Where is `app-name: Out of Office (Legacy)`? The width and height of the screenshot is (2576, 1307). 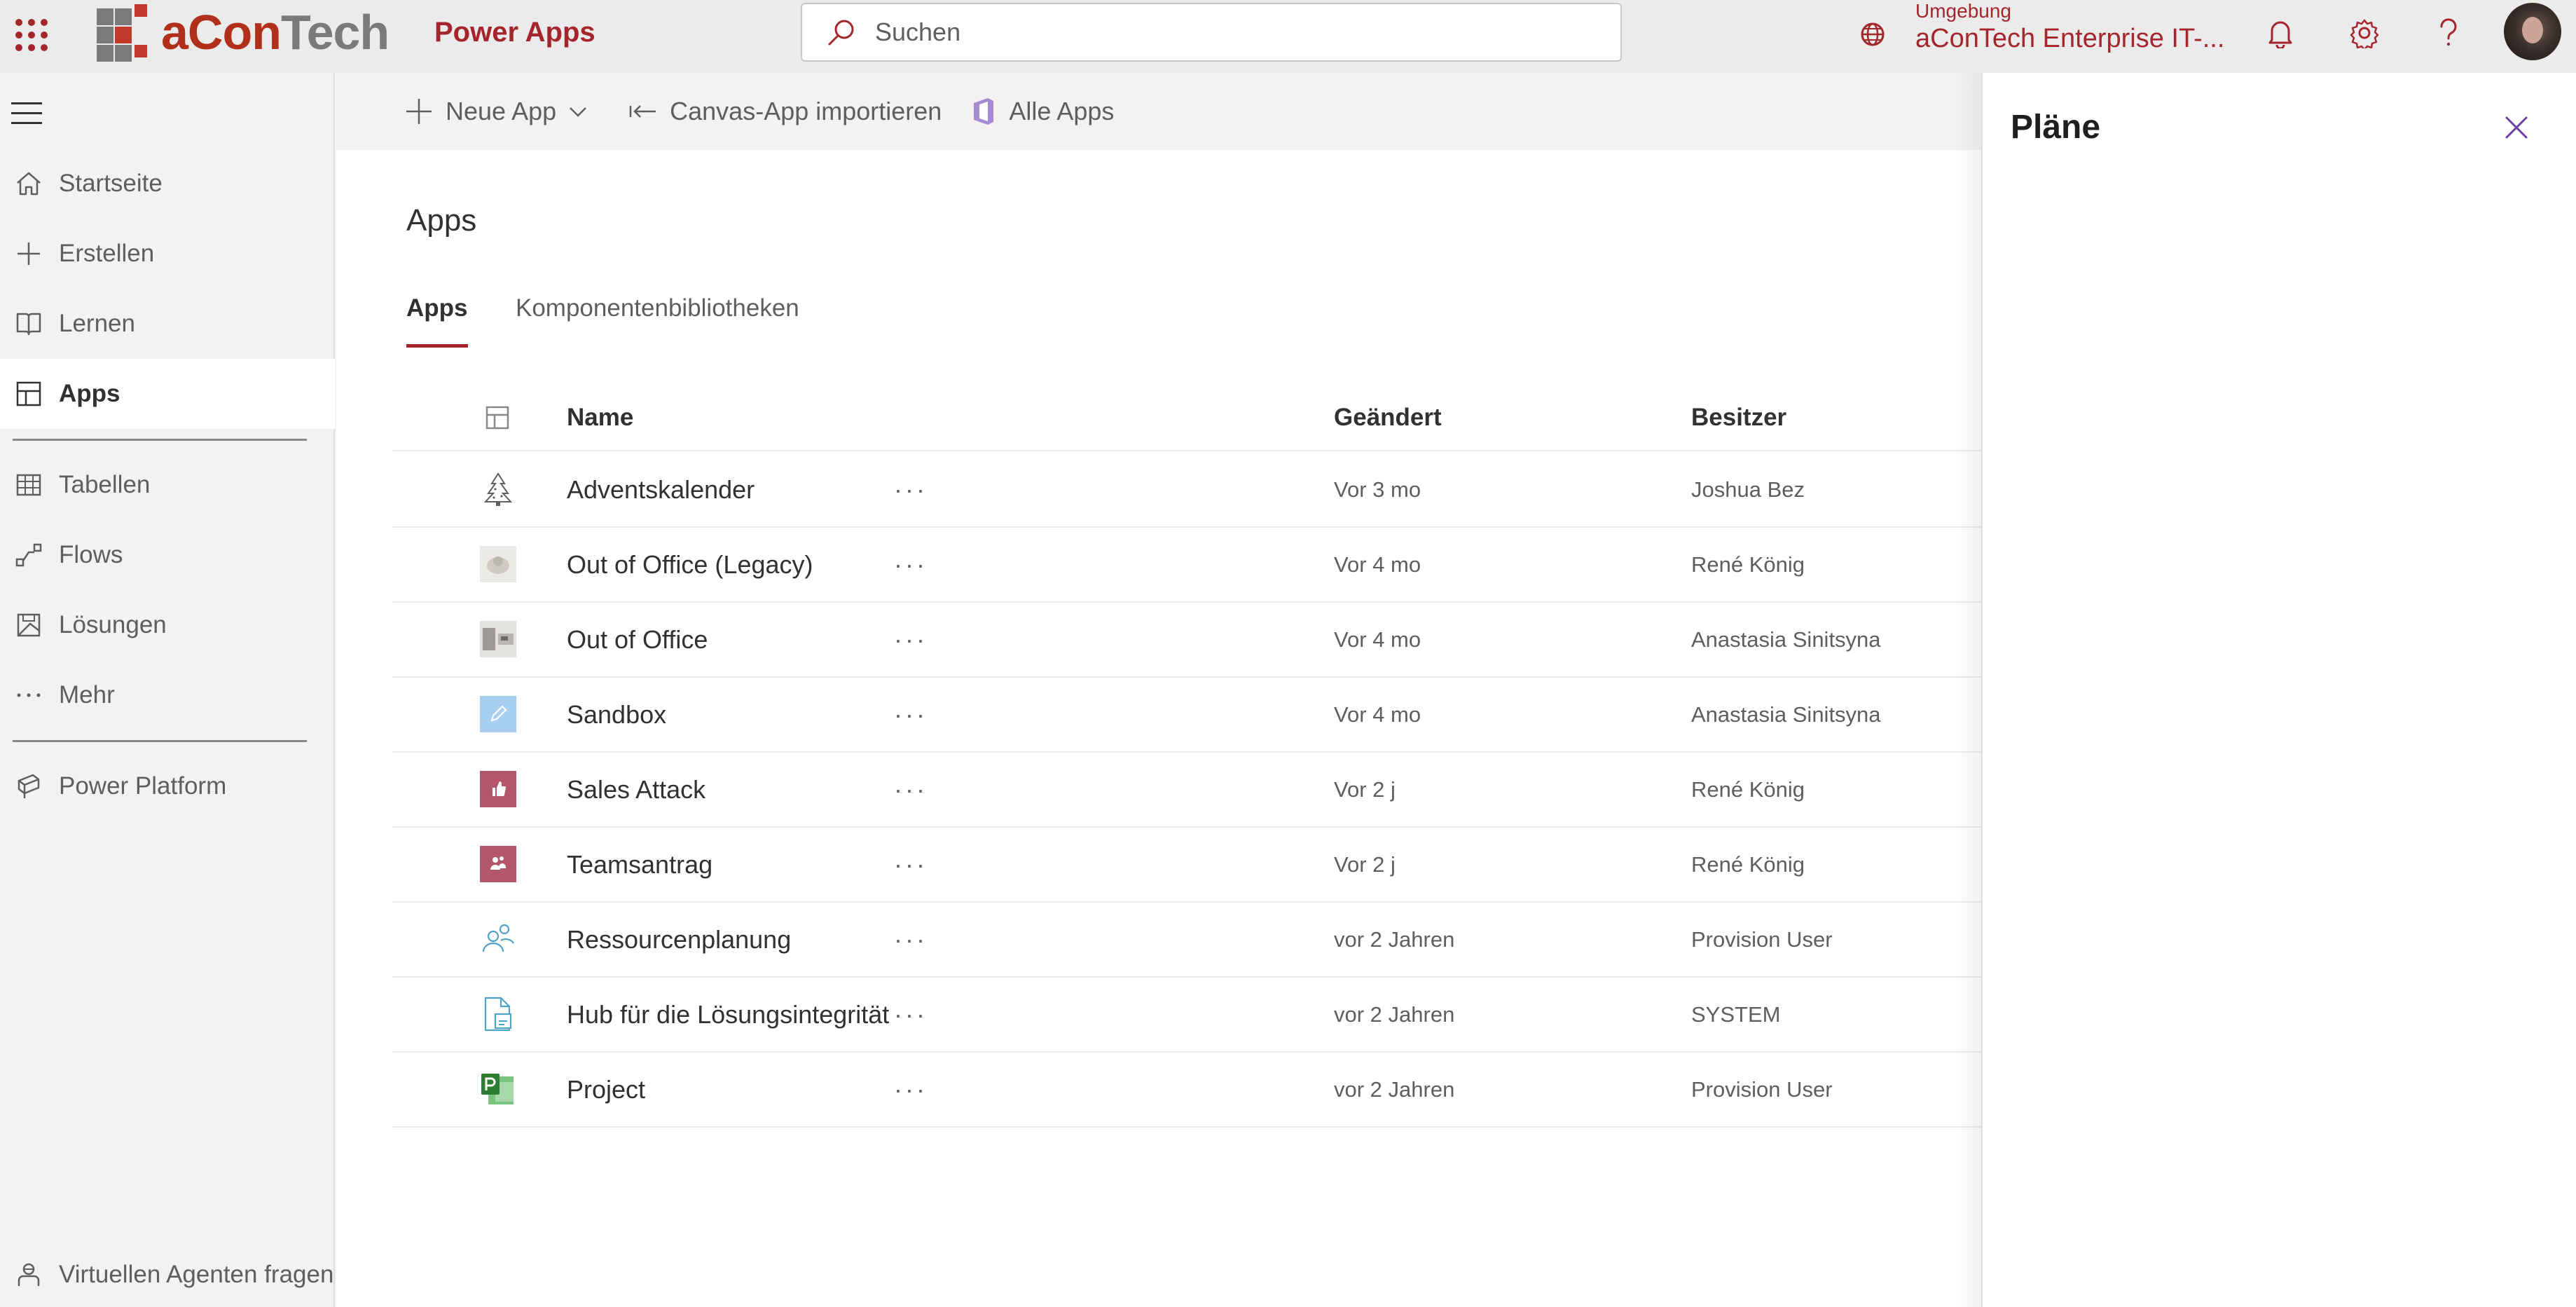
app-name: Out of Office (Legacy) is located at coordinates (690, 564).